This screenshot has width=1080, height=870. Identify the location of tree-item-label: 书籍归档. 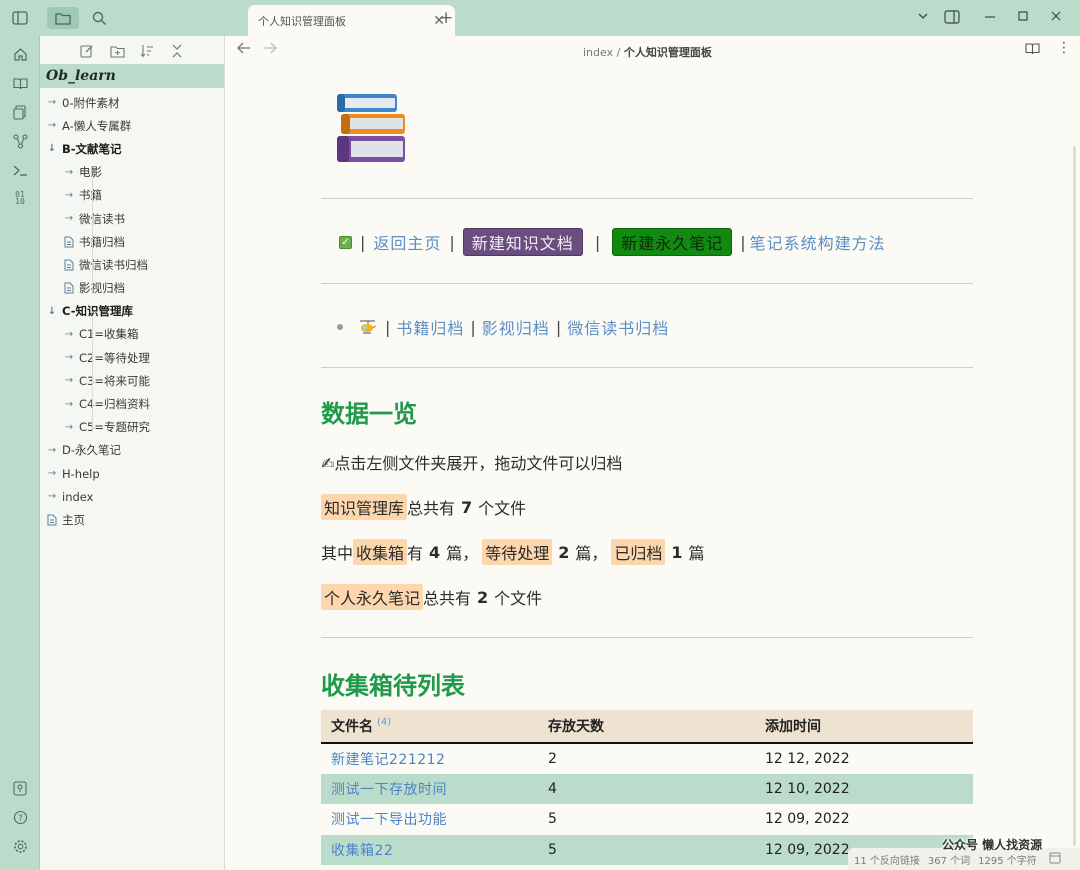
(102, 241).